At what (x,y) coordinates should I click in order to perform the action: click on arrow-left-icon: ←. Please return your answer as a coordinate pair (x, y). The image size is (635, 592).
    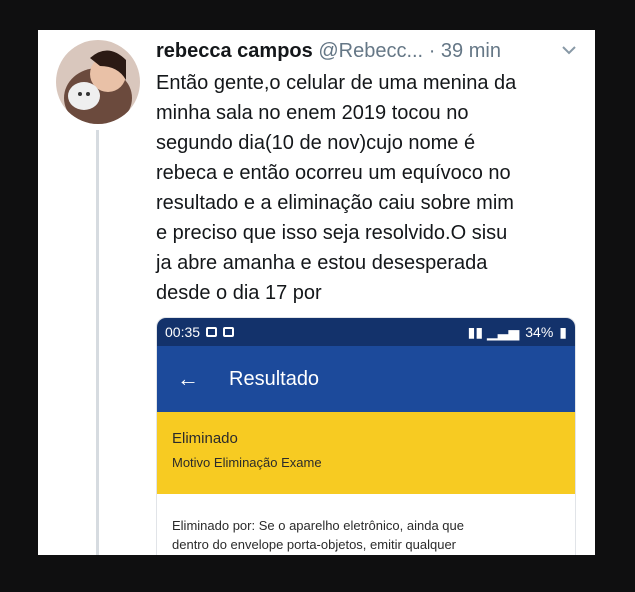
    Looking at the image, I should click on (188, 379).